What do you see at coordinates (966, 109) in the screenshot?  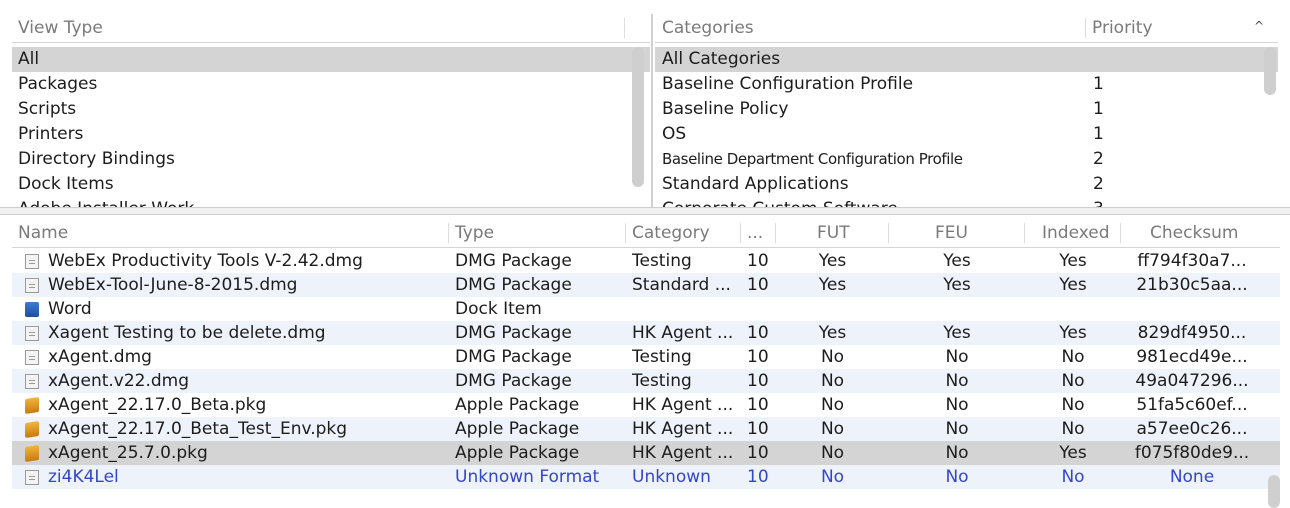 I see `category-row: Baseline Policy 1` at bounding box center [966, 109].